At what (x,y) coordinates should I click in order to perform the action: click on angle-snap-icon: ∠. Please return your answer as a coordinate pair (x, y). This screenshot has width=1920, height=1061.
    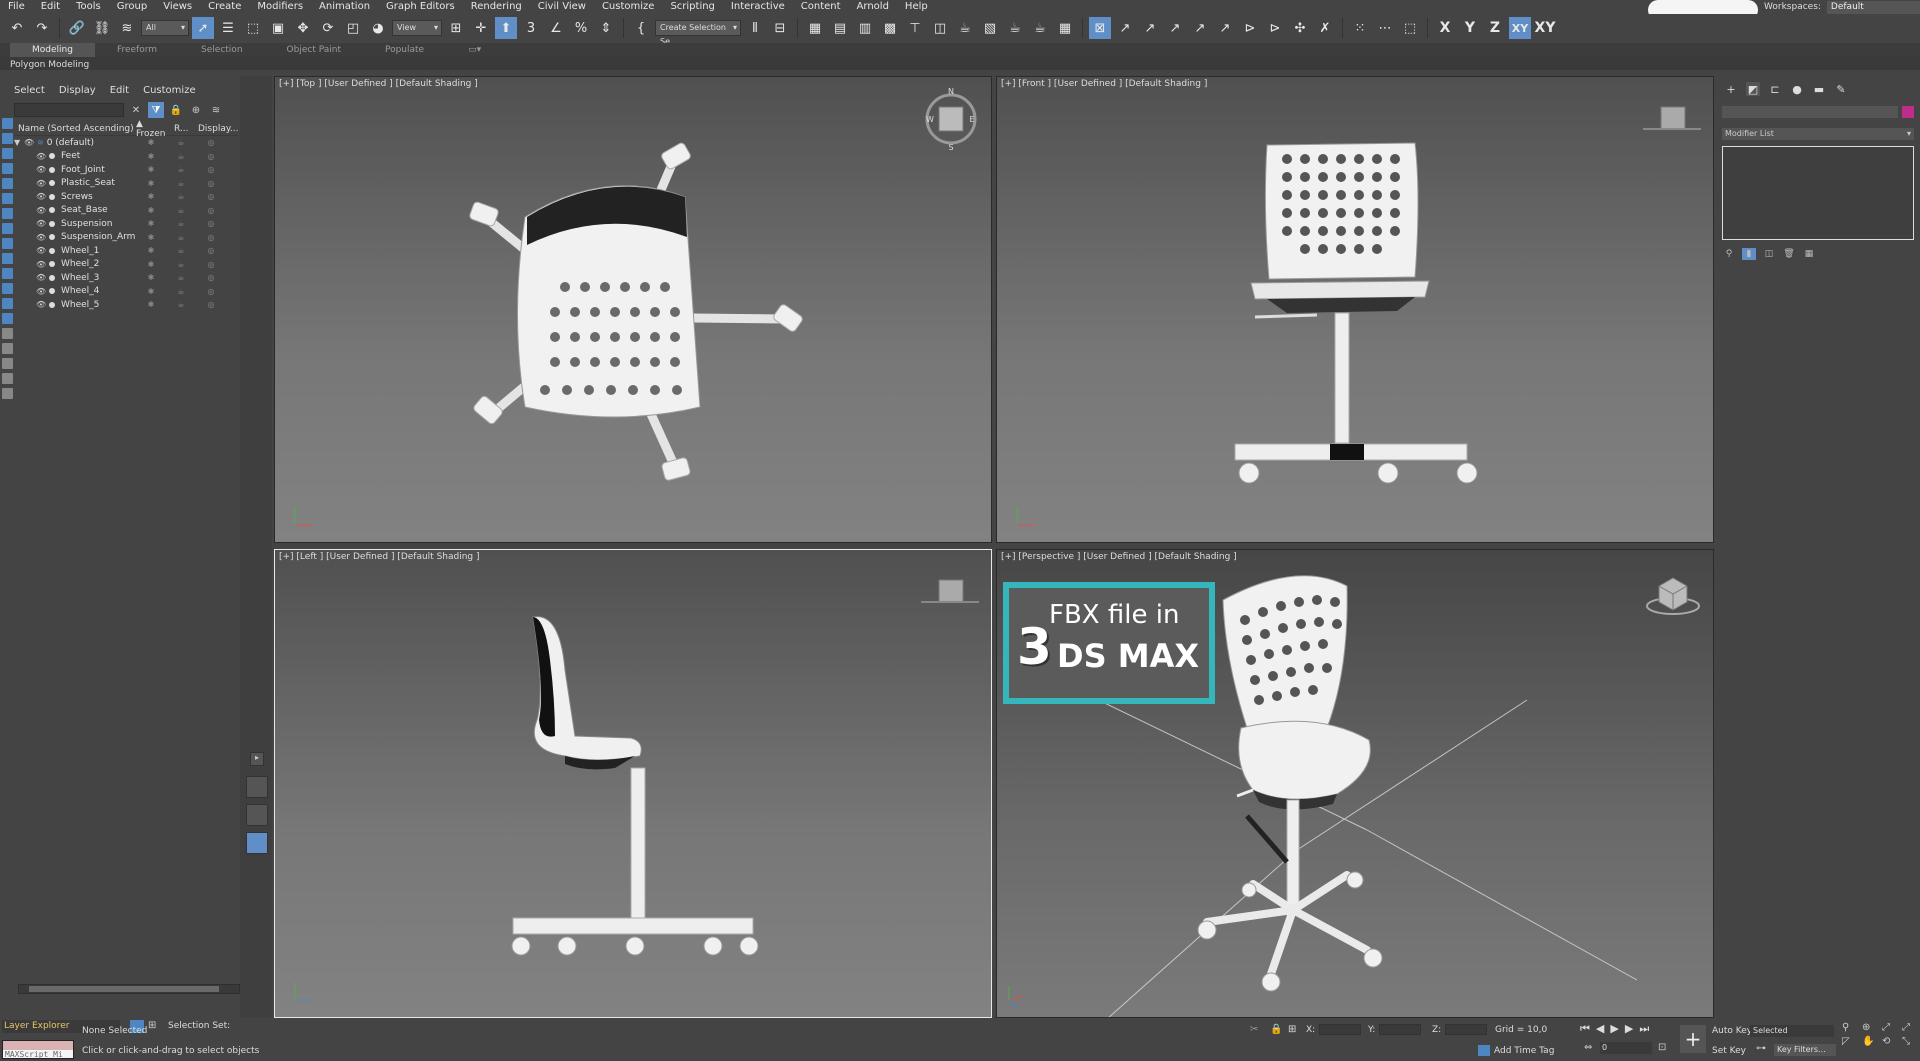
    Looking at the image, I should click on (556, 28).